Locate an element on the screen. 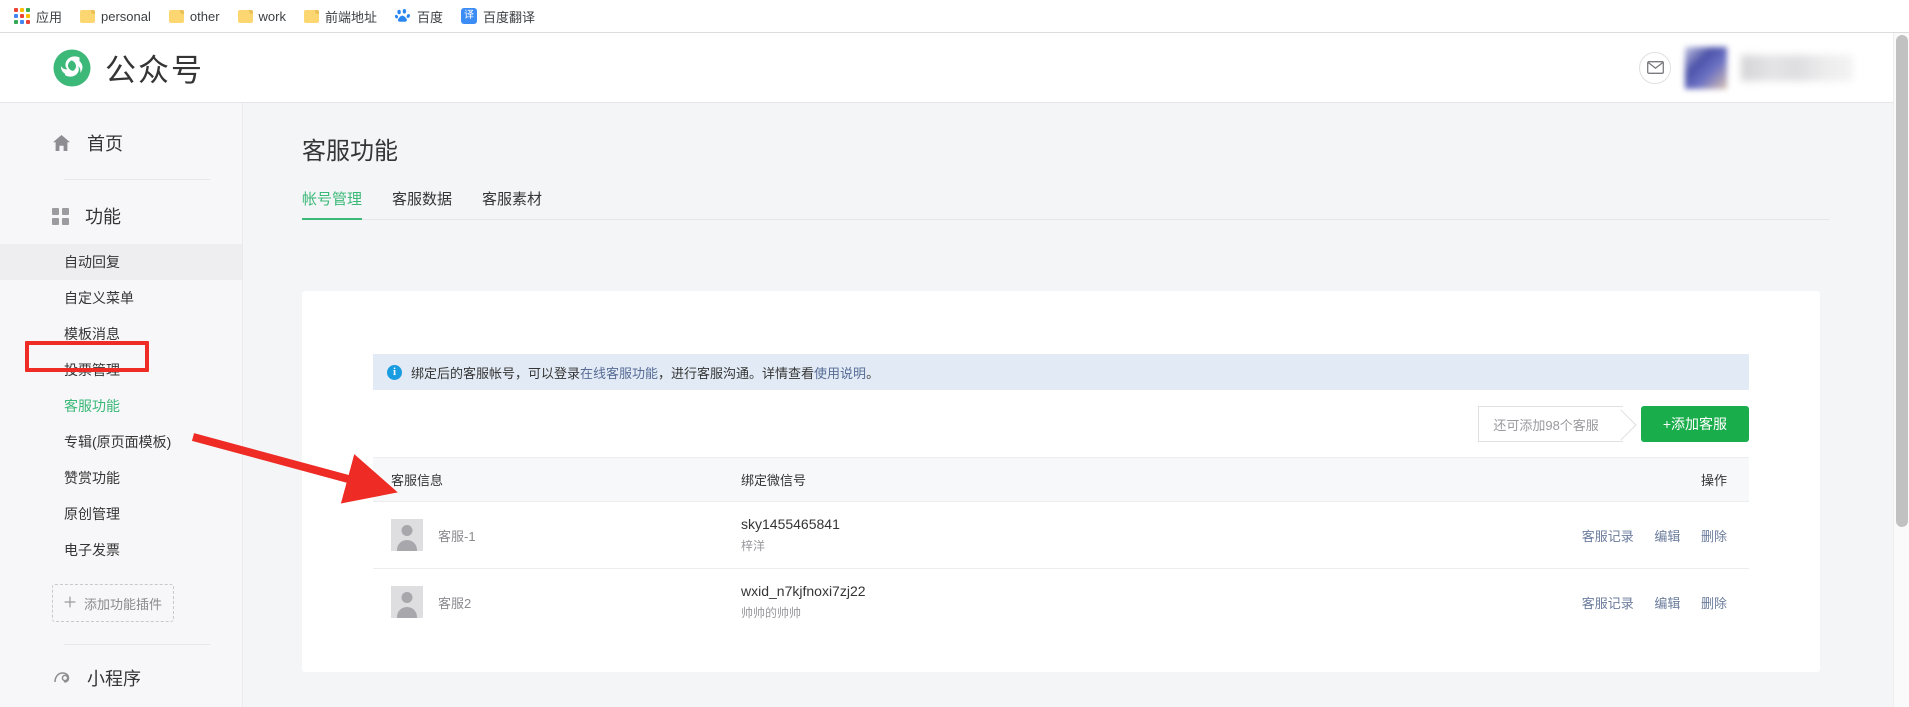 The height and width of the screenshot is (707, 1909). home-icon is located at coordinates (61, 143).